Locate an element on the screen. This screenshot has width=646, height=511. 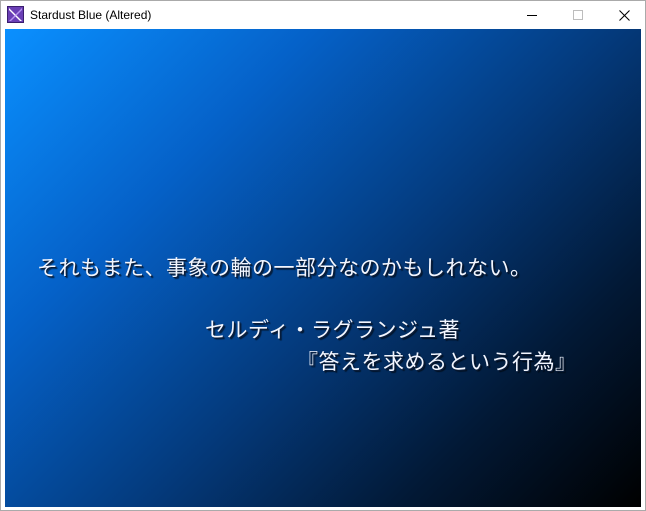
minimize-button is located at coordinates (532, 15).